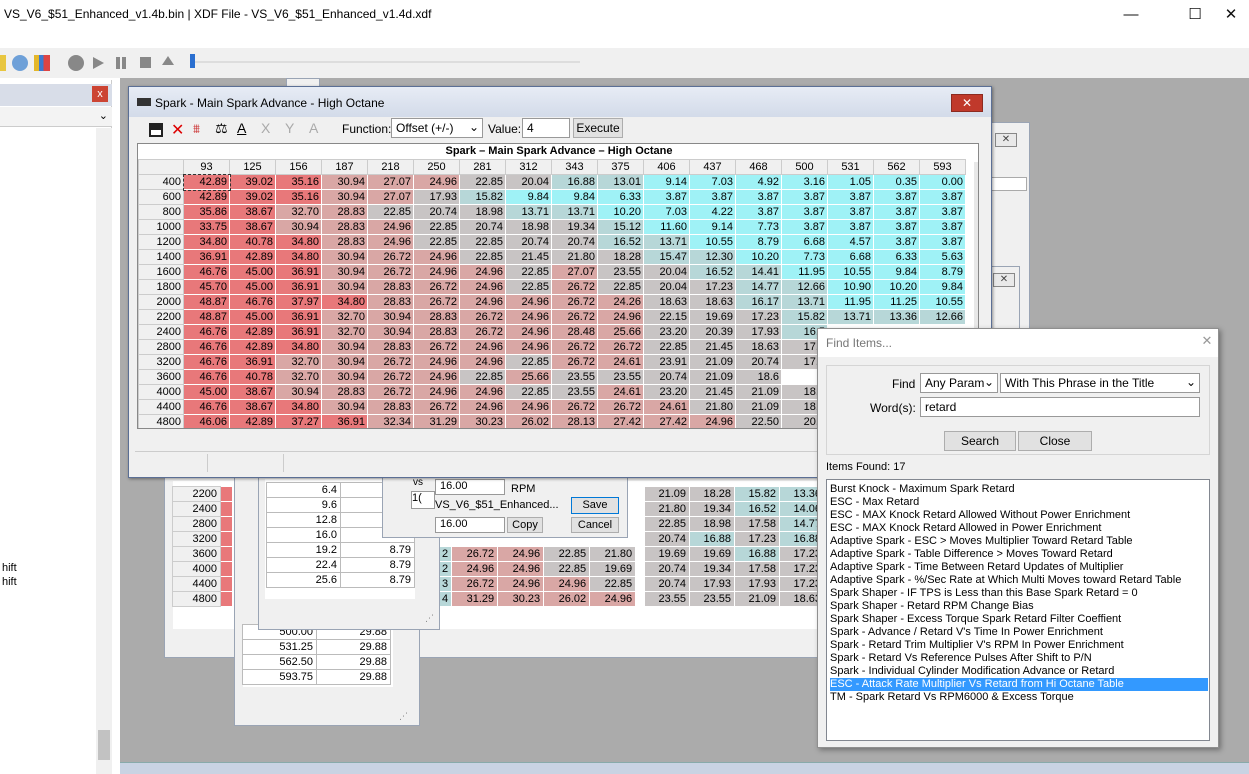 The image size is (1249, 774). I want to click on table-cell: 21.09, so click(667, 494).